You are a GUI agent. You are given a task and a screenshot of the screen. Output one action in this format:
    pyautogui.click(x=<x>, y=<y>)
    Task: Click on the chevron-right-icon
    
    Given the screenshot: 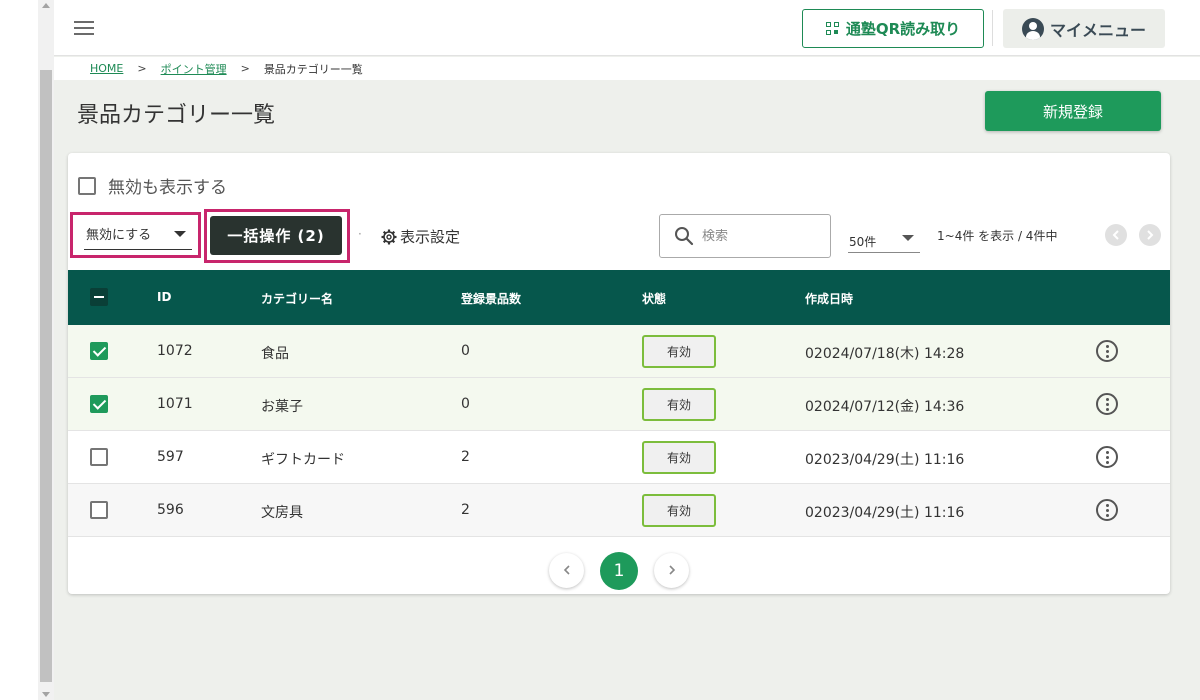 What is the action you would take?
    pyautogui.click(x=672, y=570)
    